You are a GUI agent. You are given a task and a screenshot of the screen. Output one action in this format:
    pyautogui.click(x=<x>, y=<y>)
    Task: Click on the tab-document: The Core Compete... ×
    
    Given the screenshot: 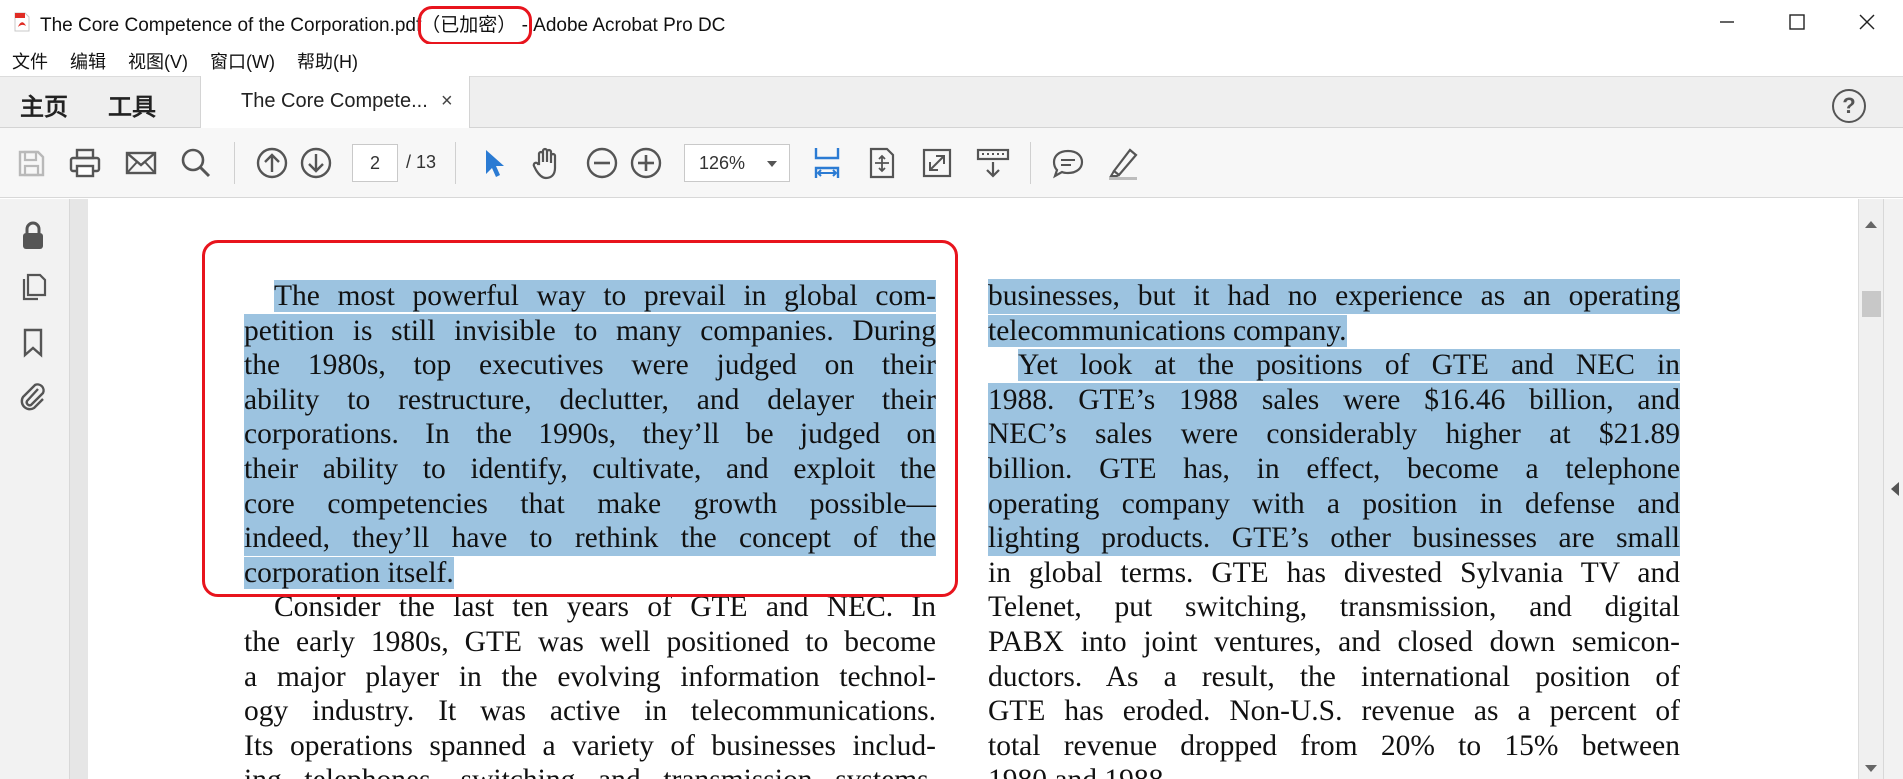 What is the action you would take?
    pyautogui.click(x=335, y=102)
    